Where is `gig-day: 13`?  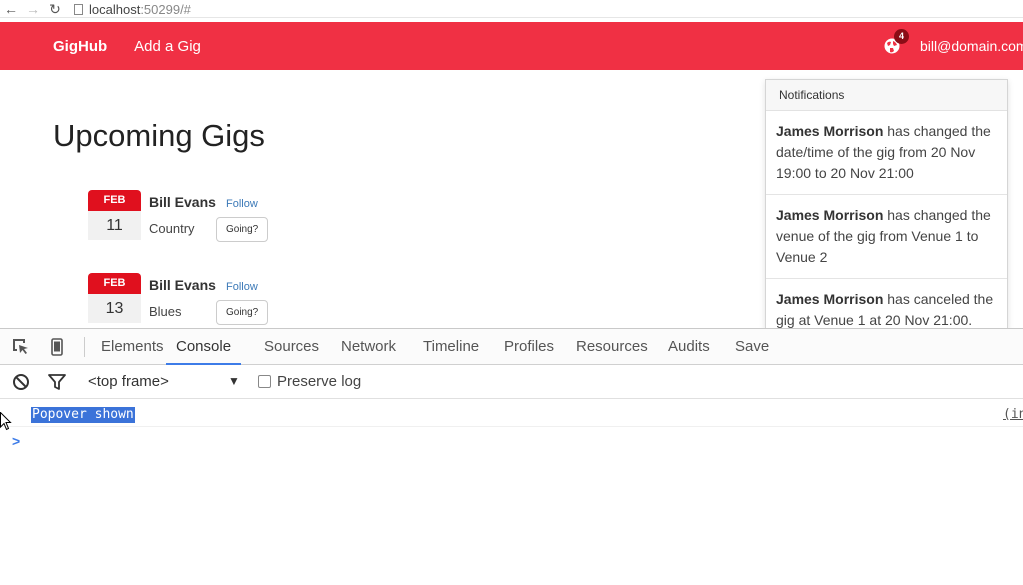
gig-day: 13 is located at coordinates (114, 308).